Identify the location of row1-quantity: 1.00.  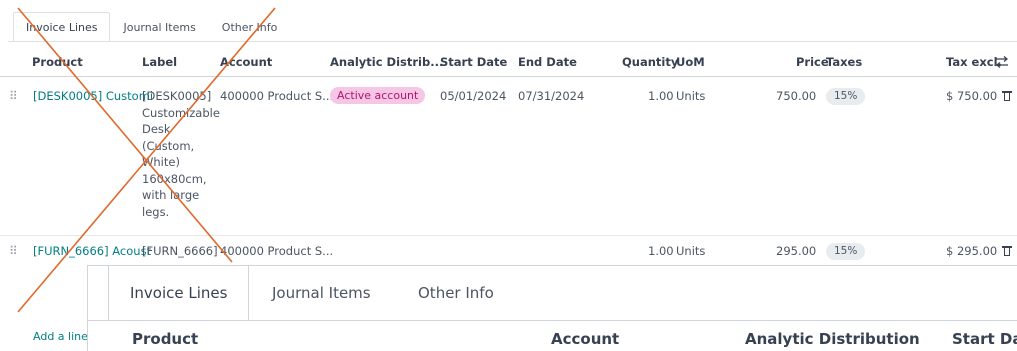
(661, 96).